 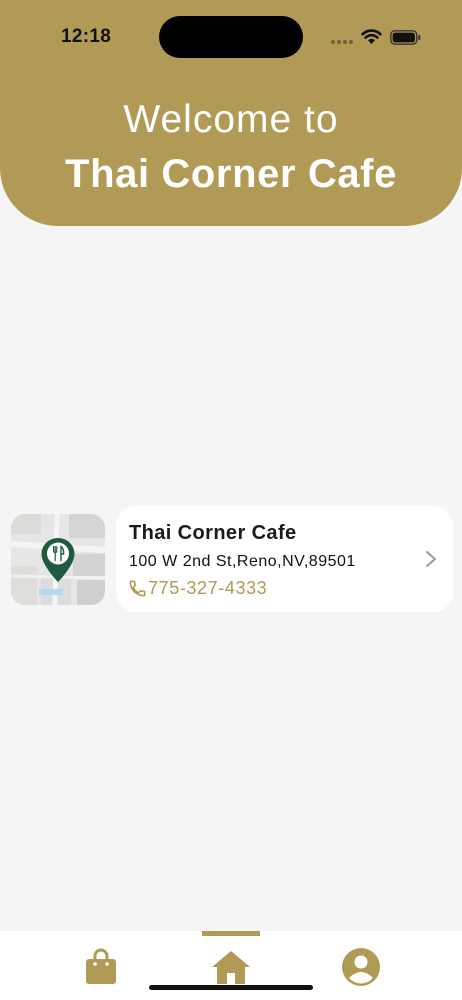 What do you see at coordinates (342, 42) in the screenshot?
I see `cellular-signal-icon` at bounding box center [342, 42].